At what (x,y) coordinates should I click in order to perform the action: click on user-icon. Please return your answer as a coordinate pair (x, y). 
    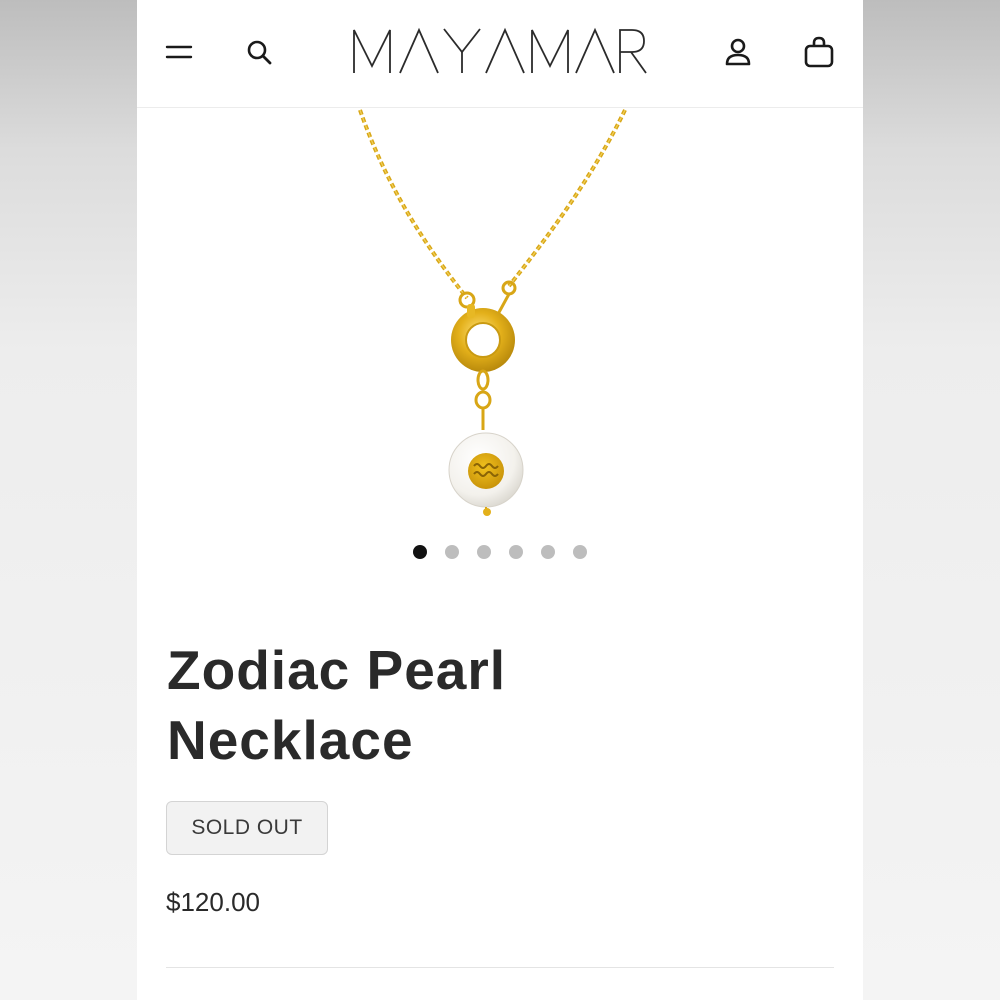
    Looking at the image, I should click on (738, 52).